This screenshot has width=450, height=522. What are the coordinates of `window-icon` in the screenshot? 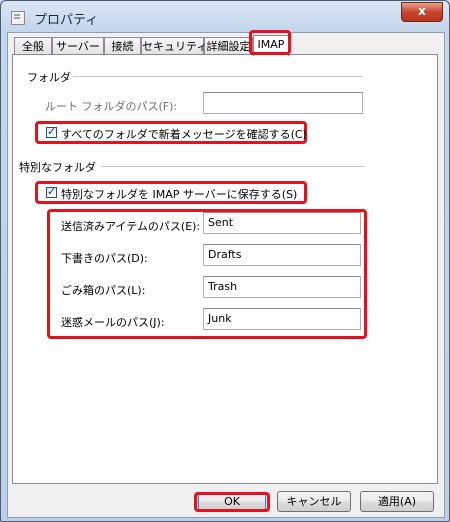 It's located at (18, 18).